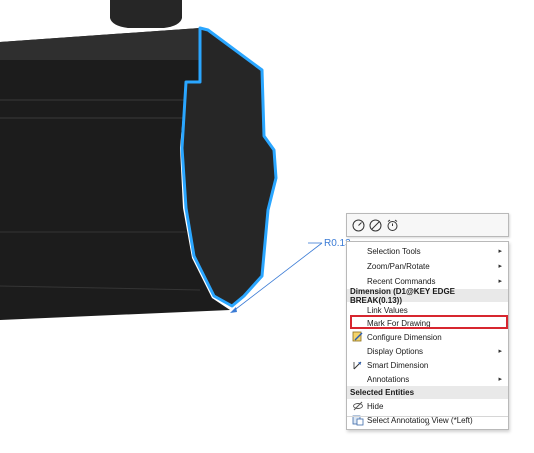  I want to click on part-handle, so click(146, 14).